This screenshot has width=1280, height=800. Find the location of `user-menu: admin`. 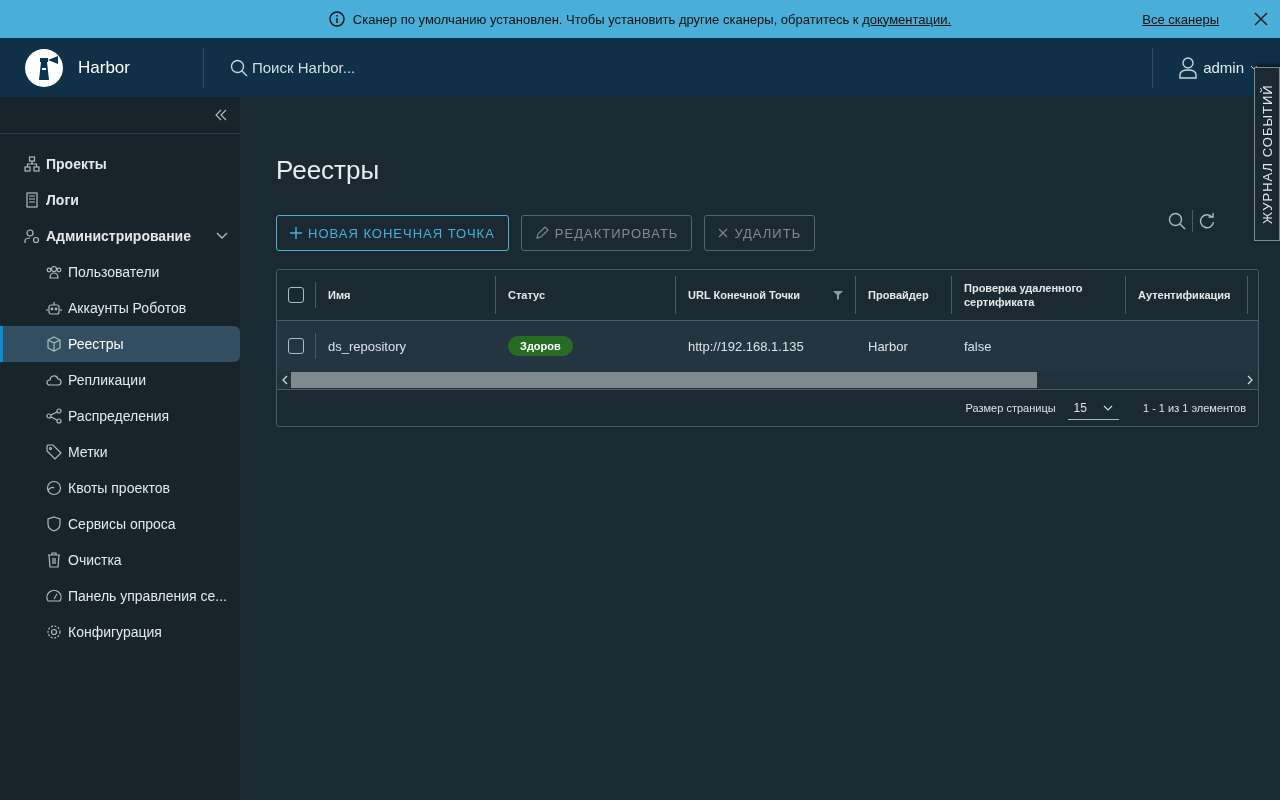

user-menu: admin is located at coordinates (1223, 67).